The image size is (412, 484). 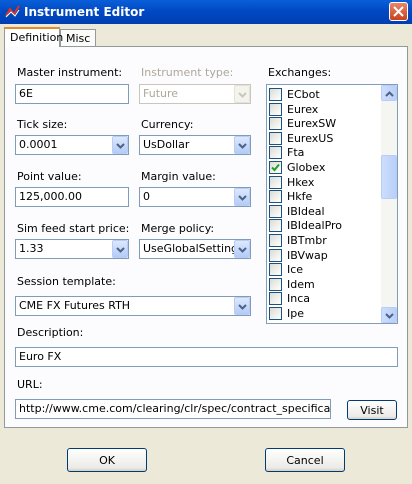 What do you see at coordinates (295, 270) in the screenshot?
I see `exchange-item-label: Ice` at bounding box center [295, 270].